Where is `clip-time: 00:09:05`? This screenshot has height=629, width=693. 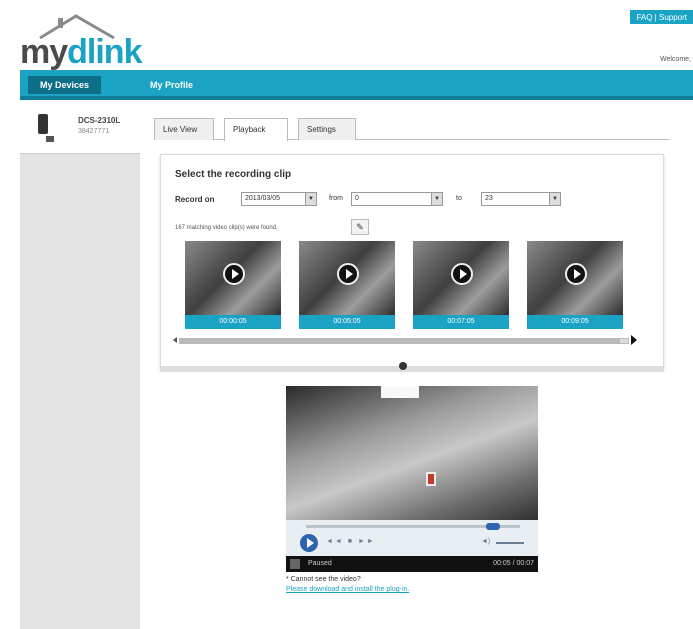 clip-time: 00:09:05 is located at coordinates (575, 322).